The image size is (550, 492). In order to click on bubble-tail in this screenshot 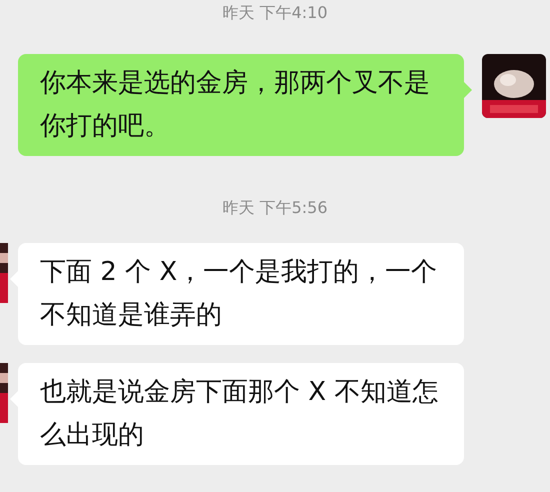, I will do `click(468, 90)`.